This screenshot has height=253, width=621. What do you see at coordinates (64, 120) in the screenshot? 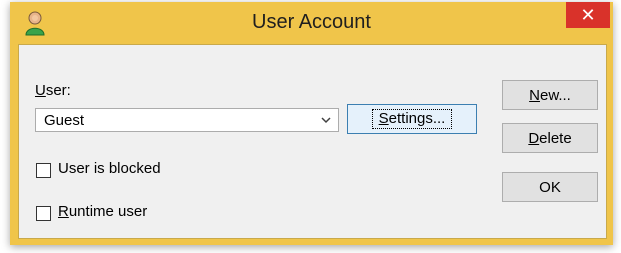
I see `user-select-value: Guest` at bounding box center [64, 120].